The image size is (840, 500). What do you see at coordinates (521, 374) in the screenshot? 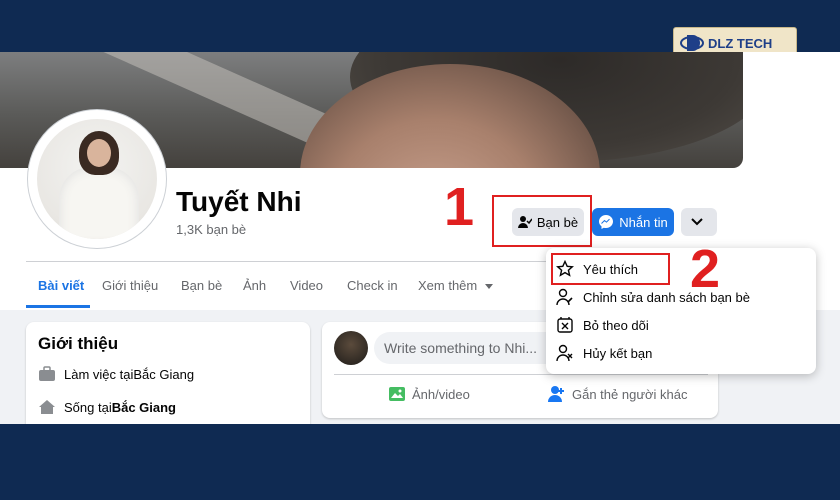
I see `composer-divider` at bounding box center [521, 374].